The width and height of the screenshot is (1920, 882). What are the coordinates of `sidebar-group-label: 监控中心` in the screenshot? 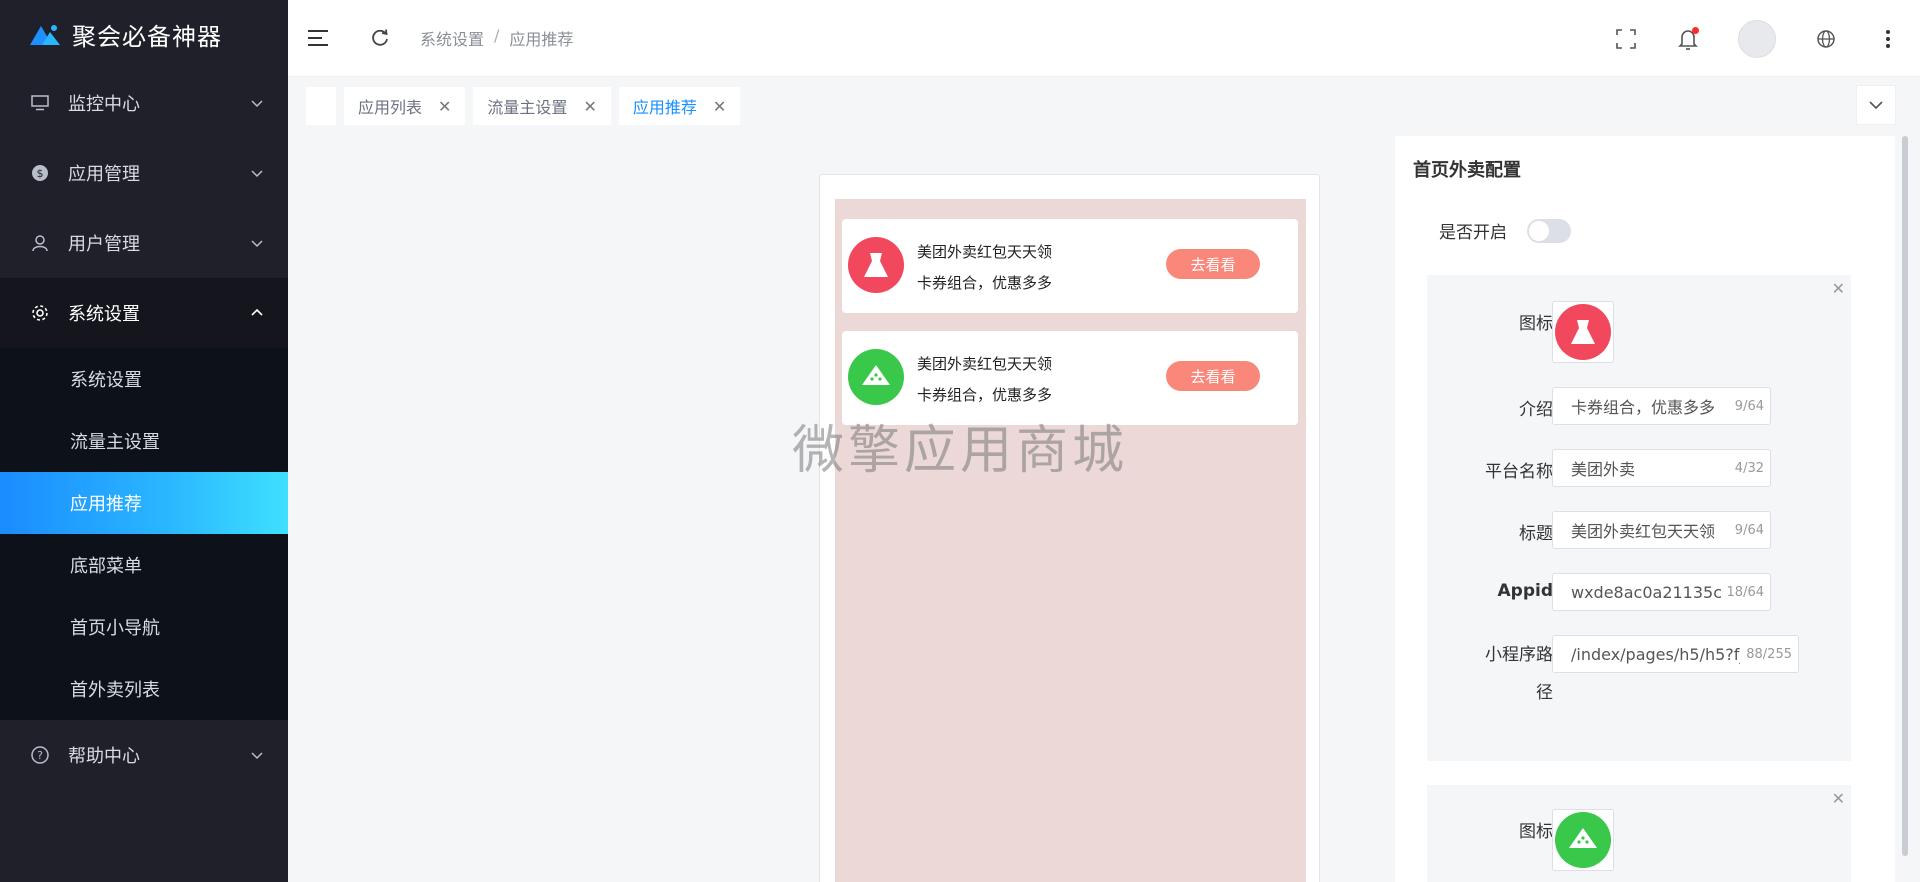 It's located at (104, 104).